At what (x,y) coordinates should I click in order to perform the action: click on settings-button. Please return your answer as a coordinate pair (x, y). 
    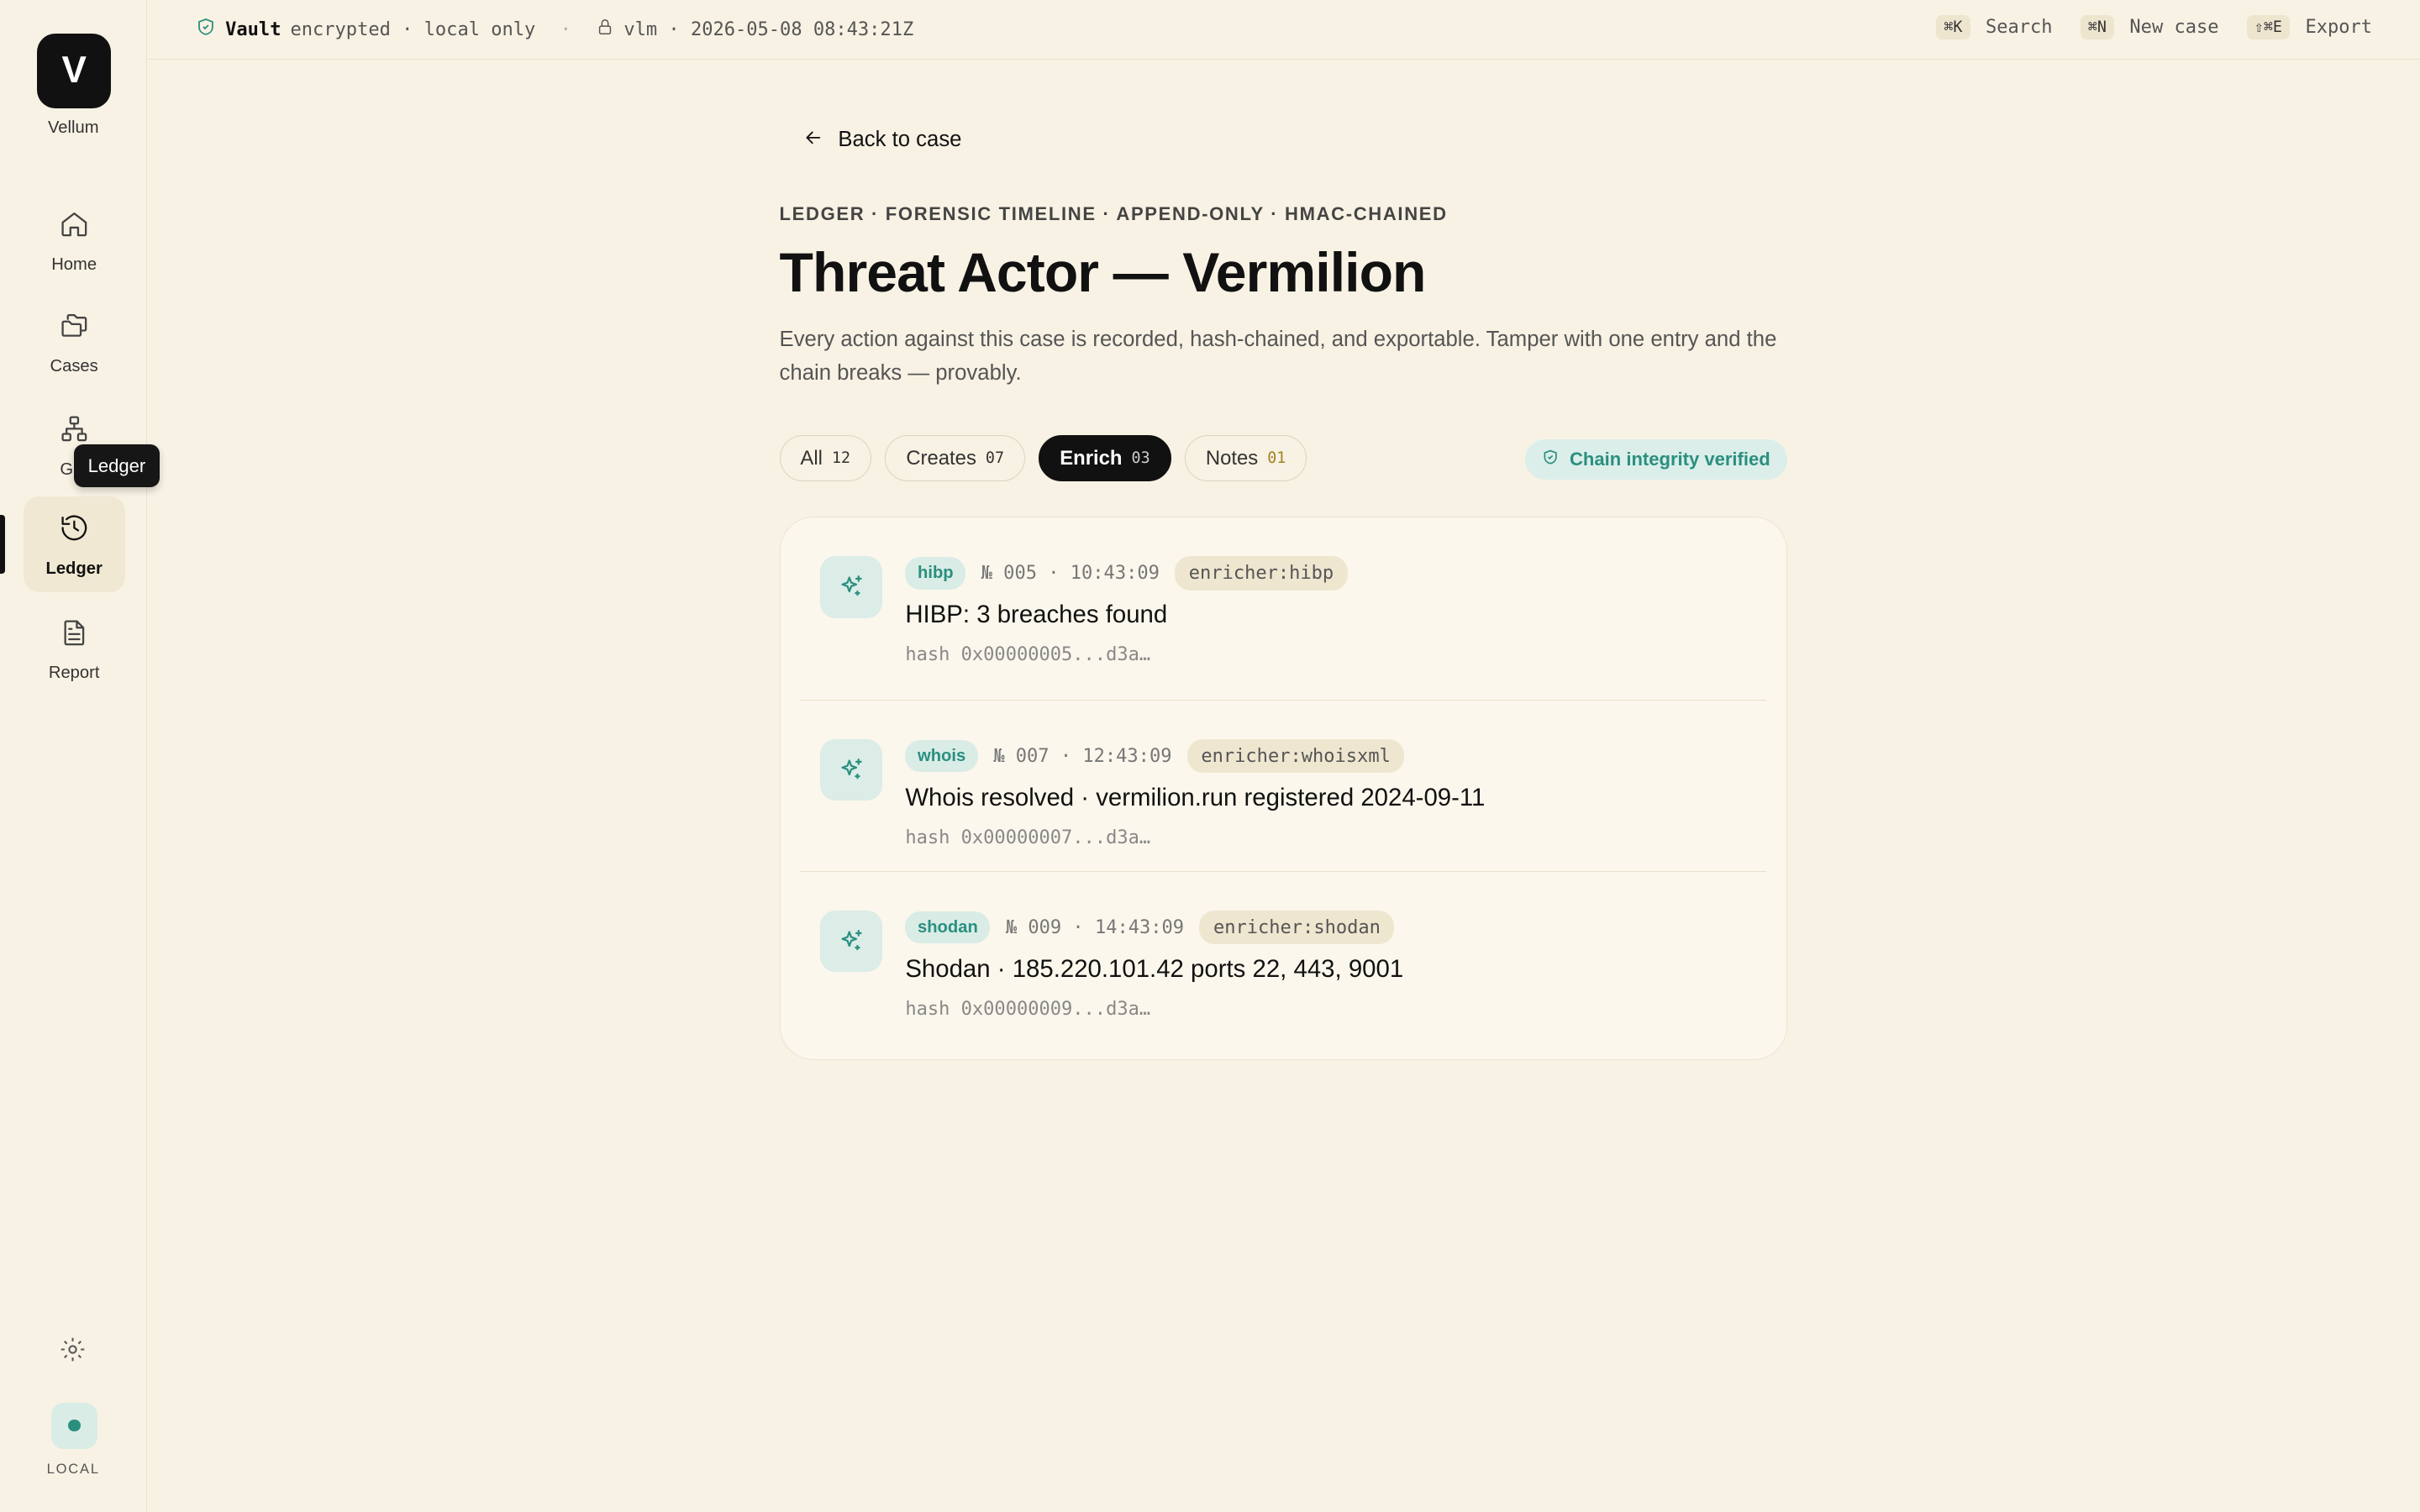
    Looking at the image, I should click on (72, 1353).